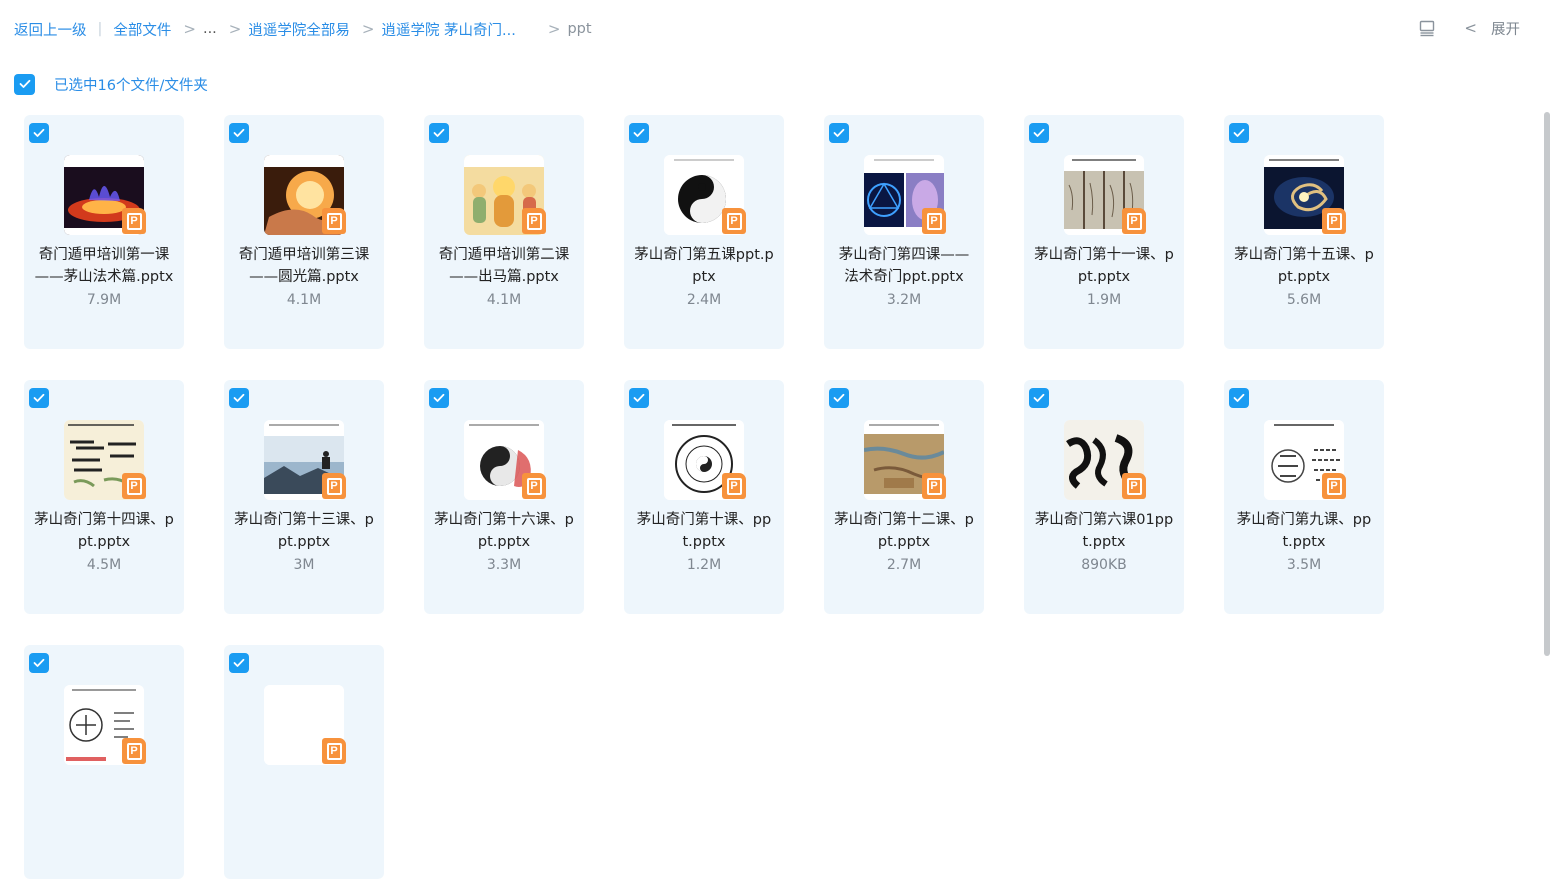  I want to click on file-size: 3.5M, so click(1304, 565).